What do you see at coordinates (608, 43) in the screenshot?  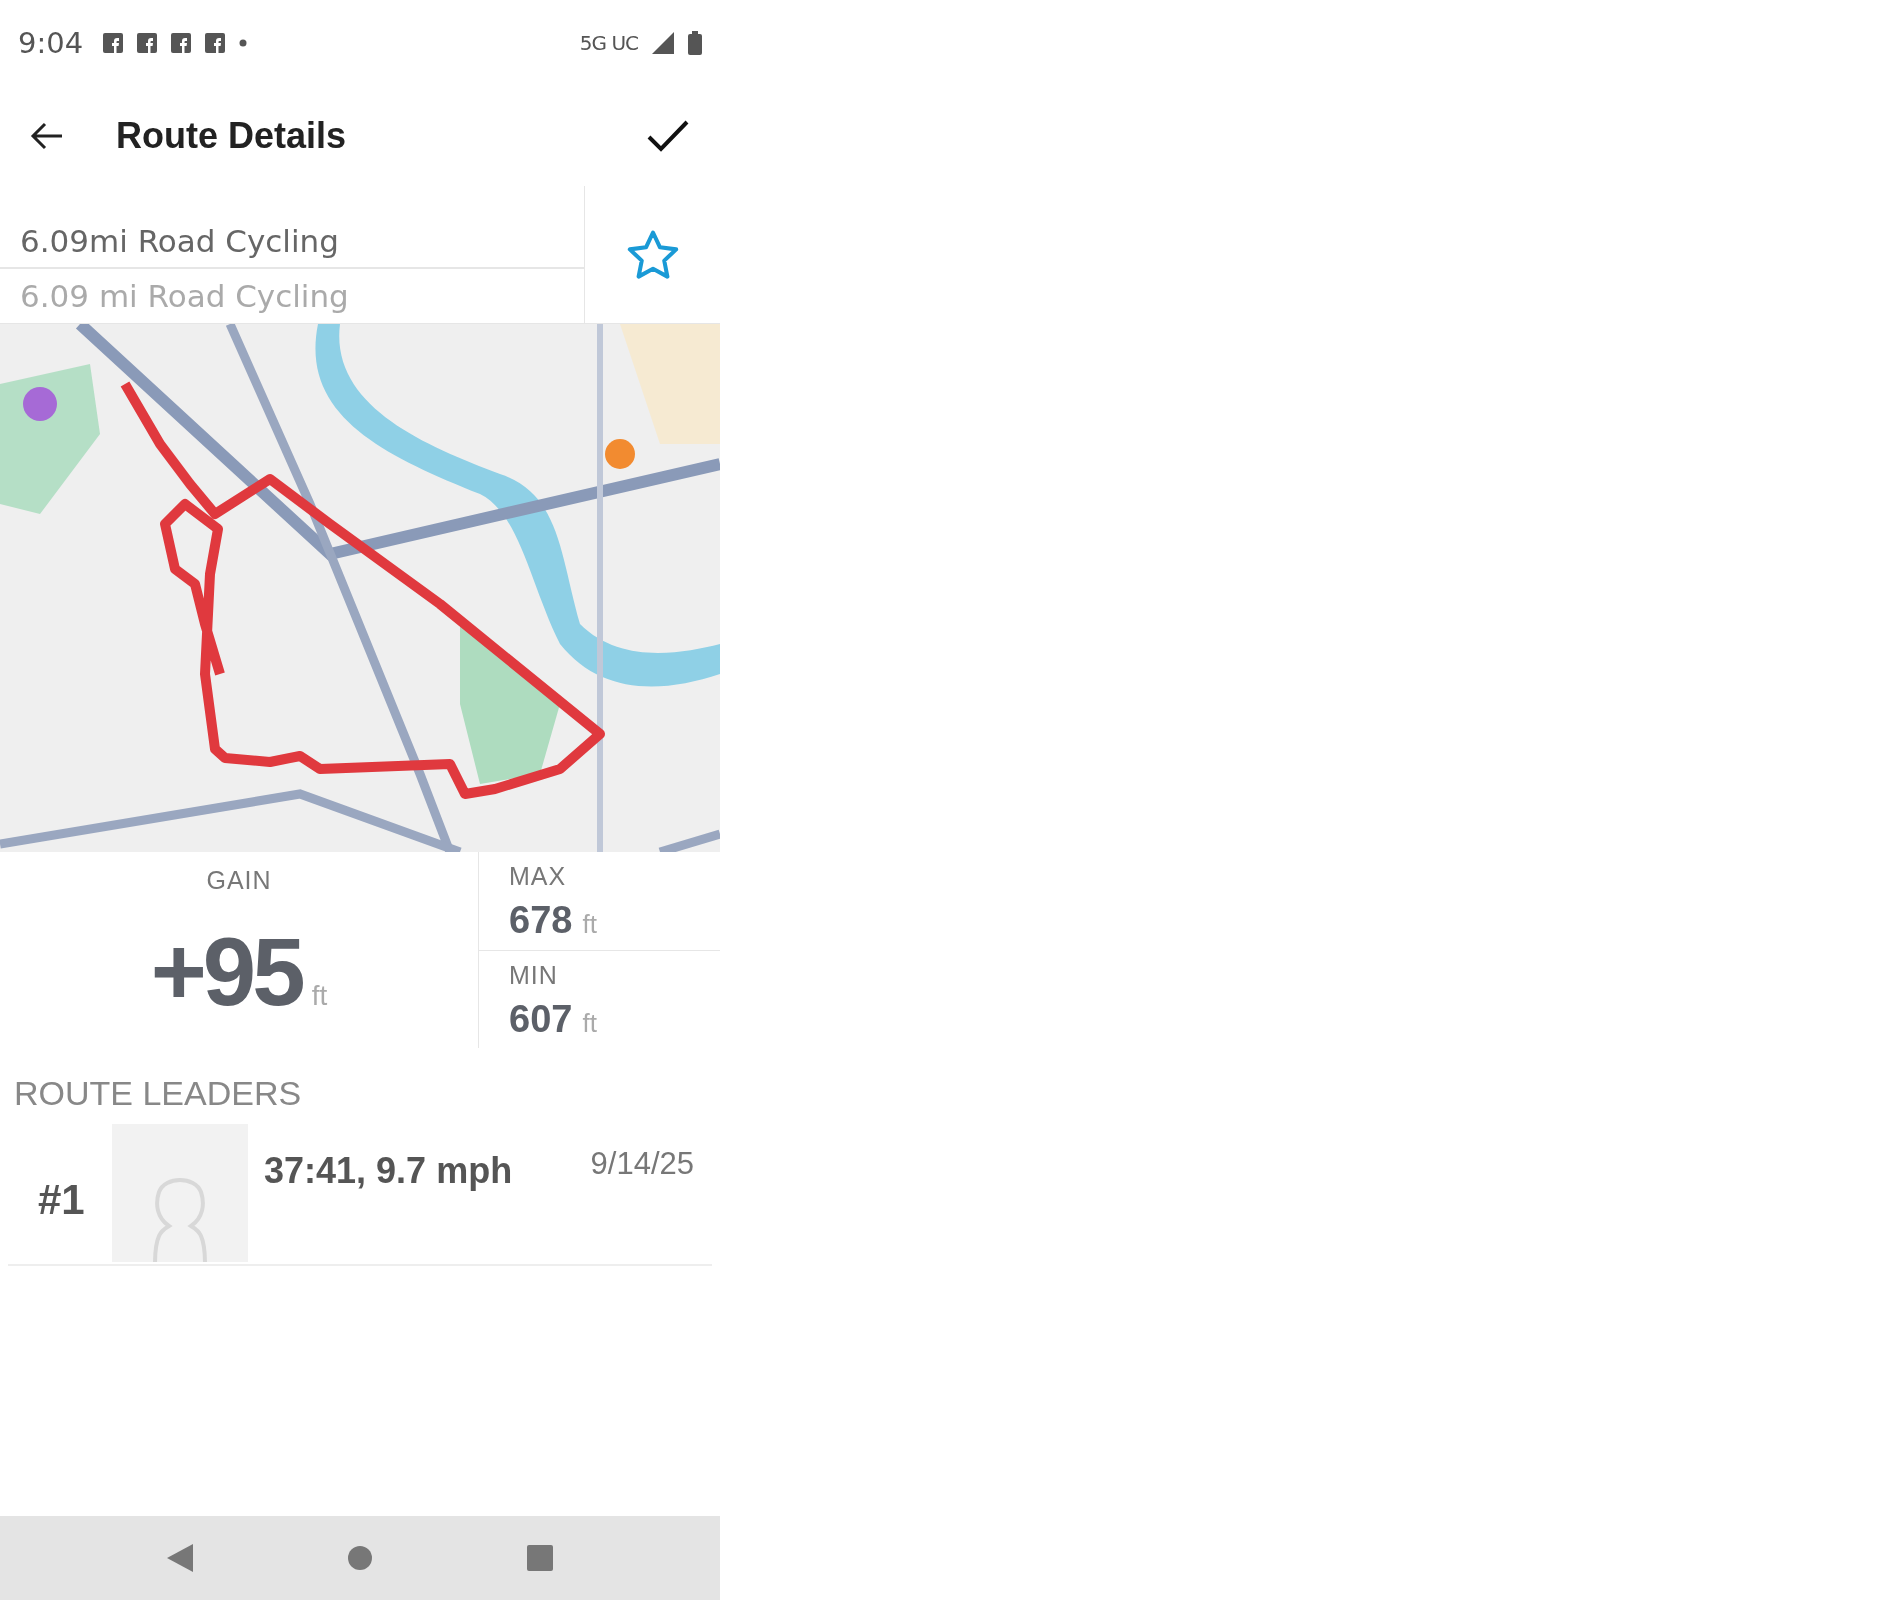 I see `network-type: 5G UC` at bounding box center [608, 43].